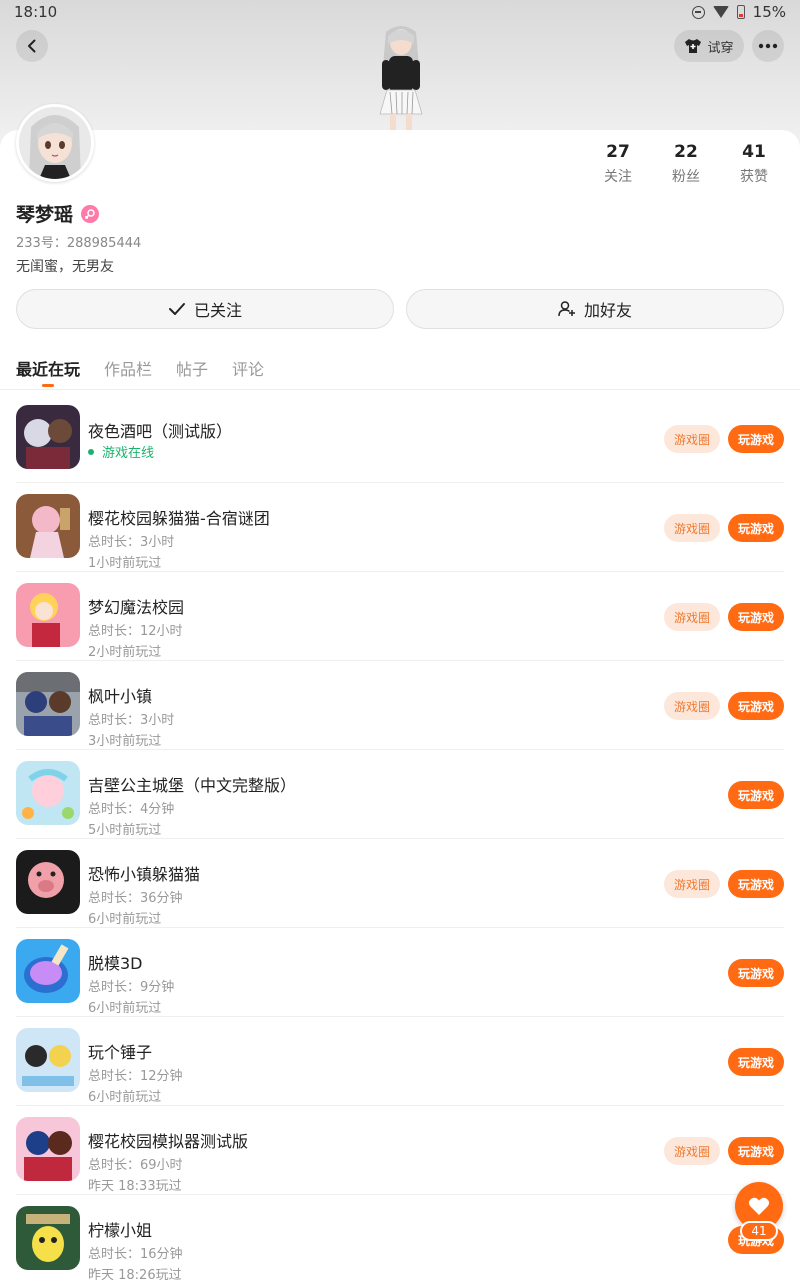 The image size is (800, 1280). What do you see at coordinates (90, 213) in the screenshot?
I see `female-gender-icon` at bounding box center [90, 213].